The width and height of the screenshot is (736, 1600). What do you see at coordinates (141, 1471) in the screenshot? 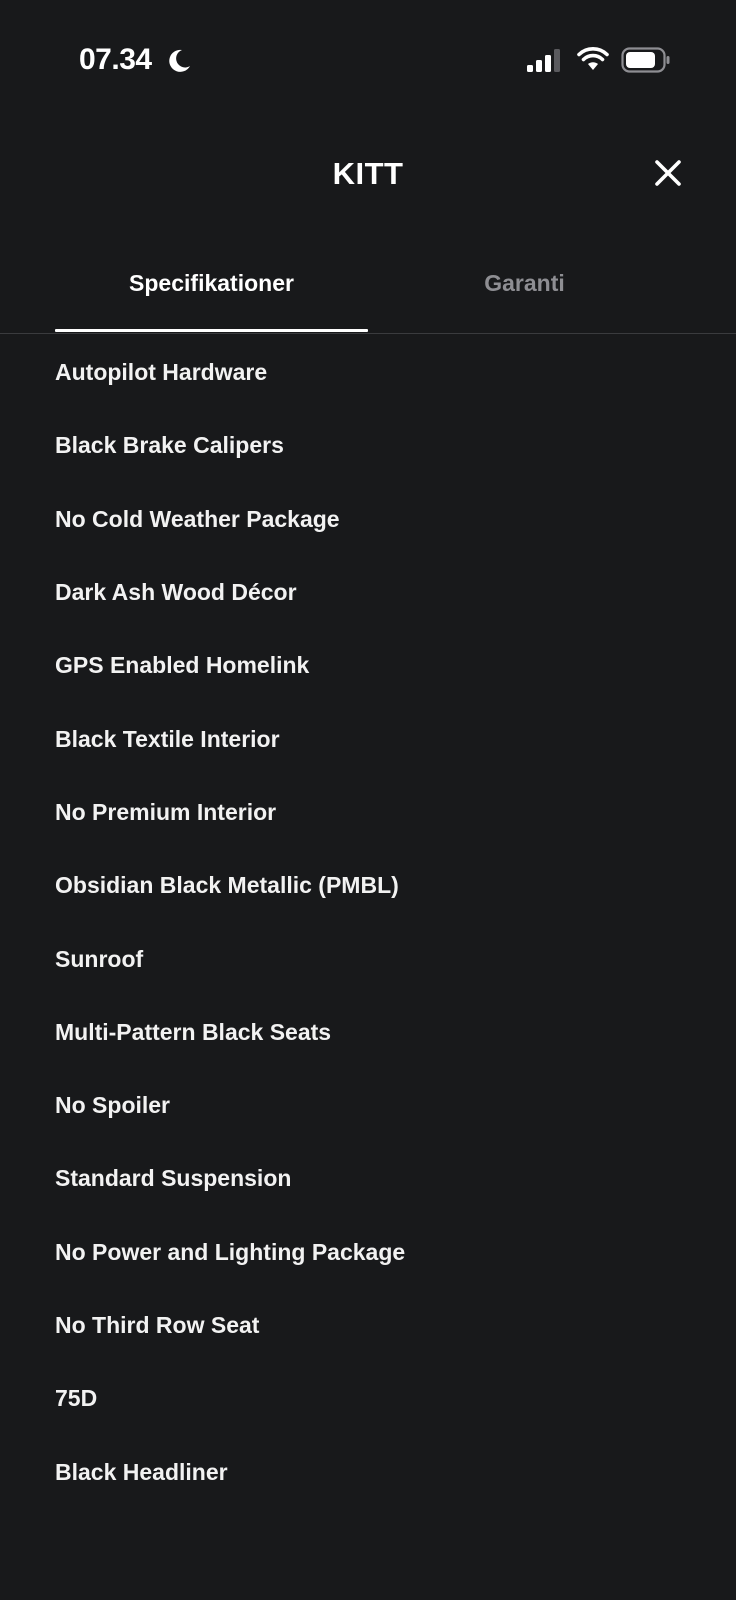
I see `spec-item: Black Headliner` at bounding box center [141, 1471].